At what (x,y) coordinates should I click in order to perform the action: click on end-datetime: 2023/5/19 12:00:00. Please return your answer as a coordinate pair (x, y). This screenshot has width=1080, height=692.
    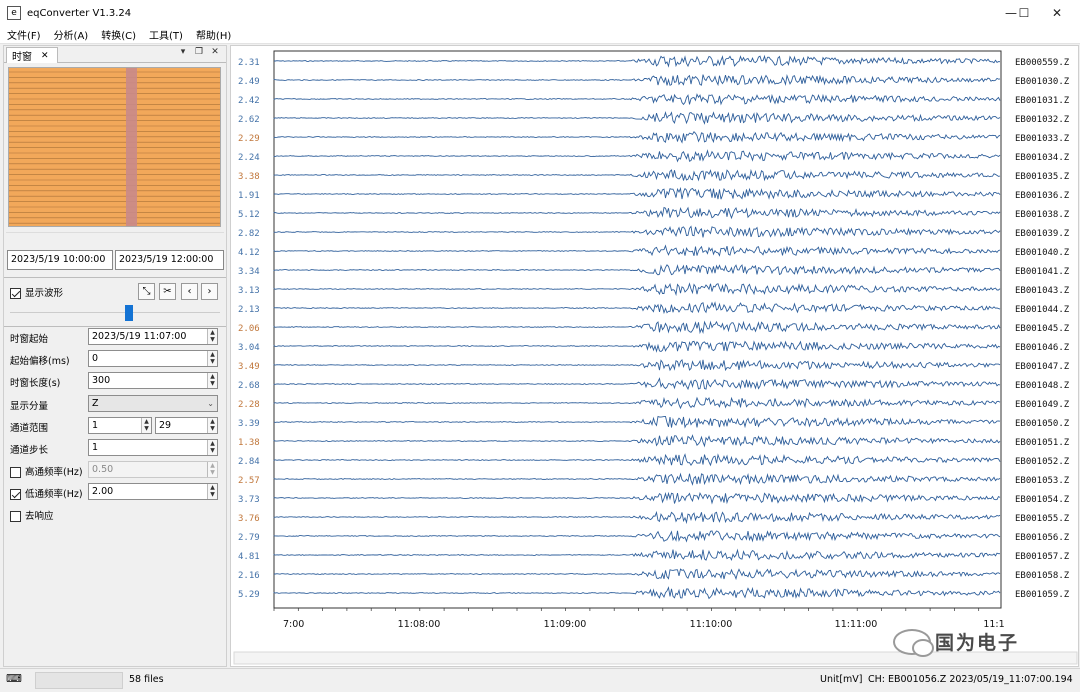
    Looking at the image, I should click on (169, 260).